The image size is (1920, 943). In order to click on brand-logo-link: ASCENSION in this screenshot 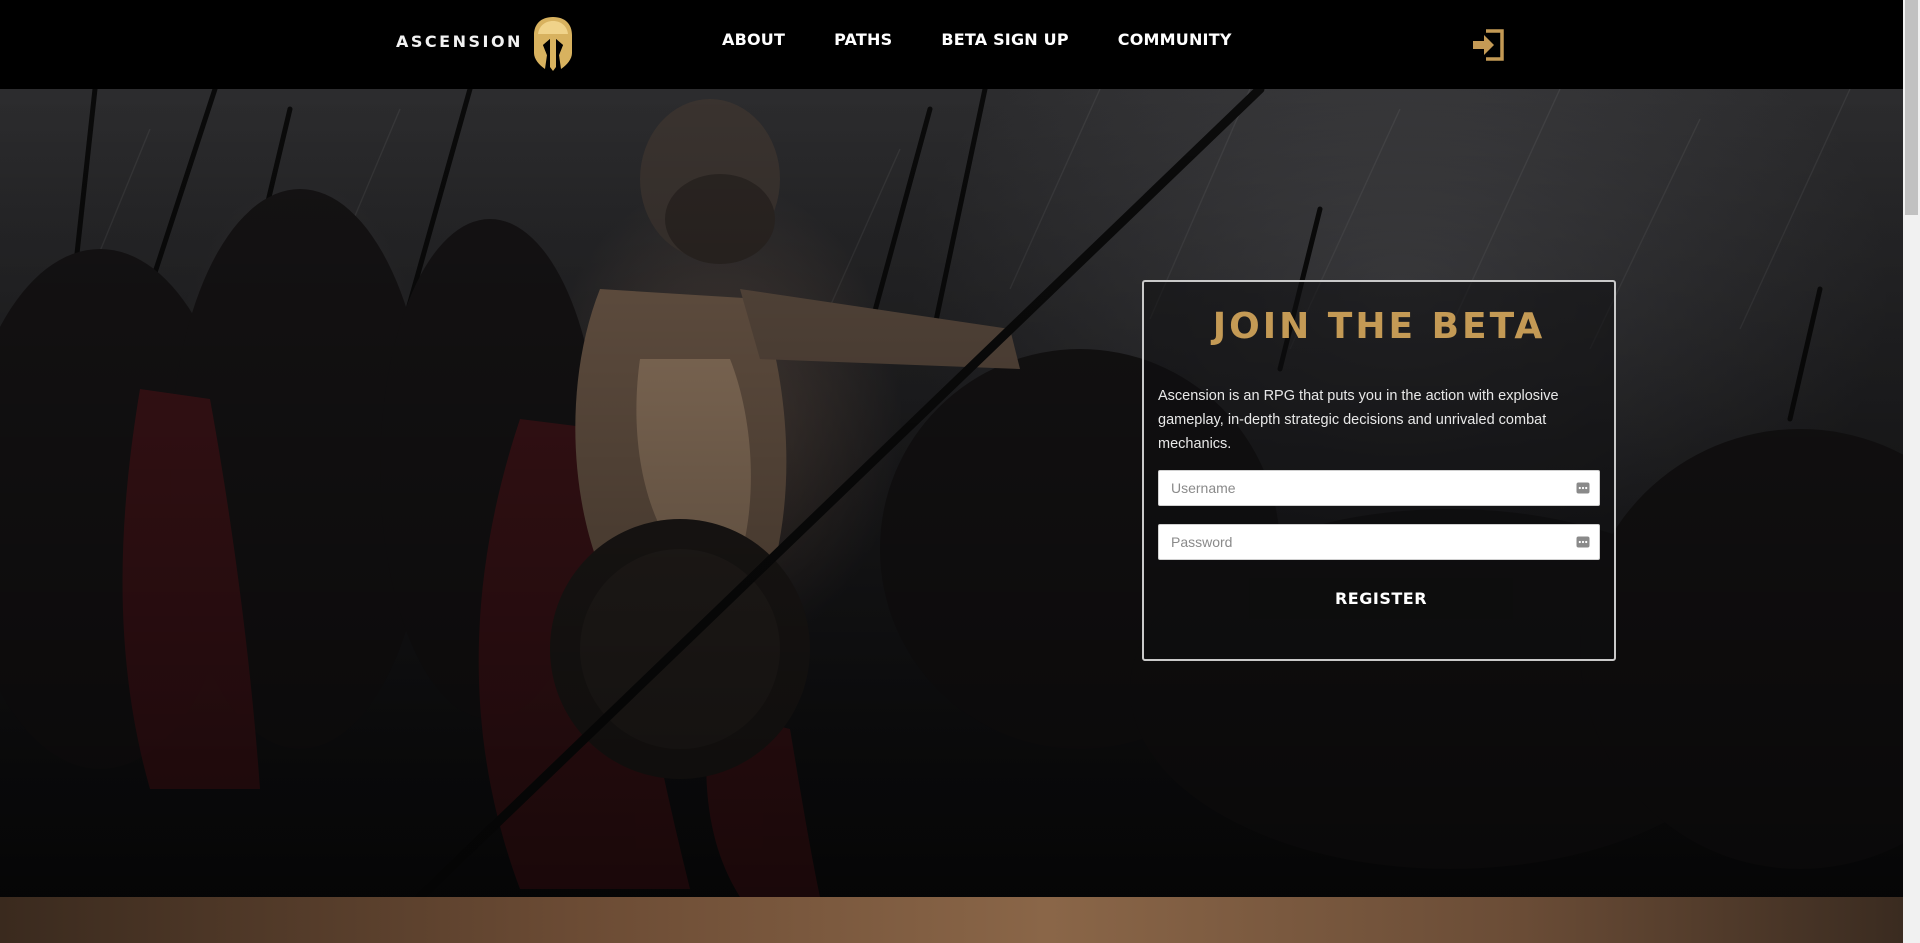, I will do `click(485, 44)`.